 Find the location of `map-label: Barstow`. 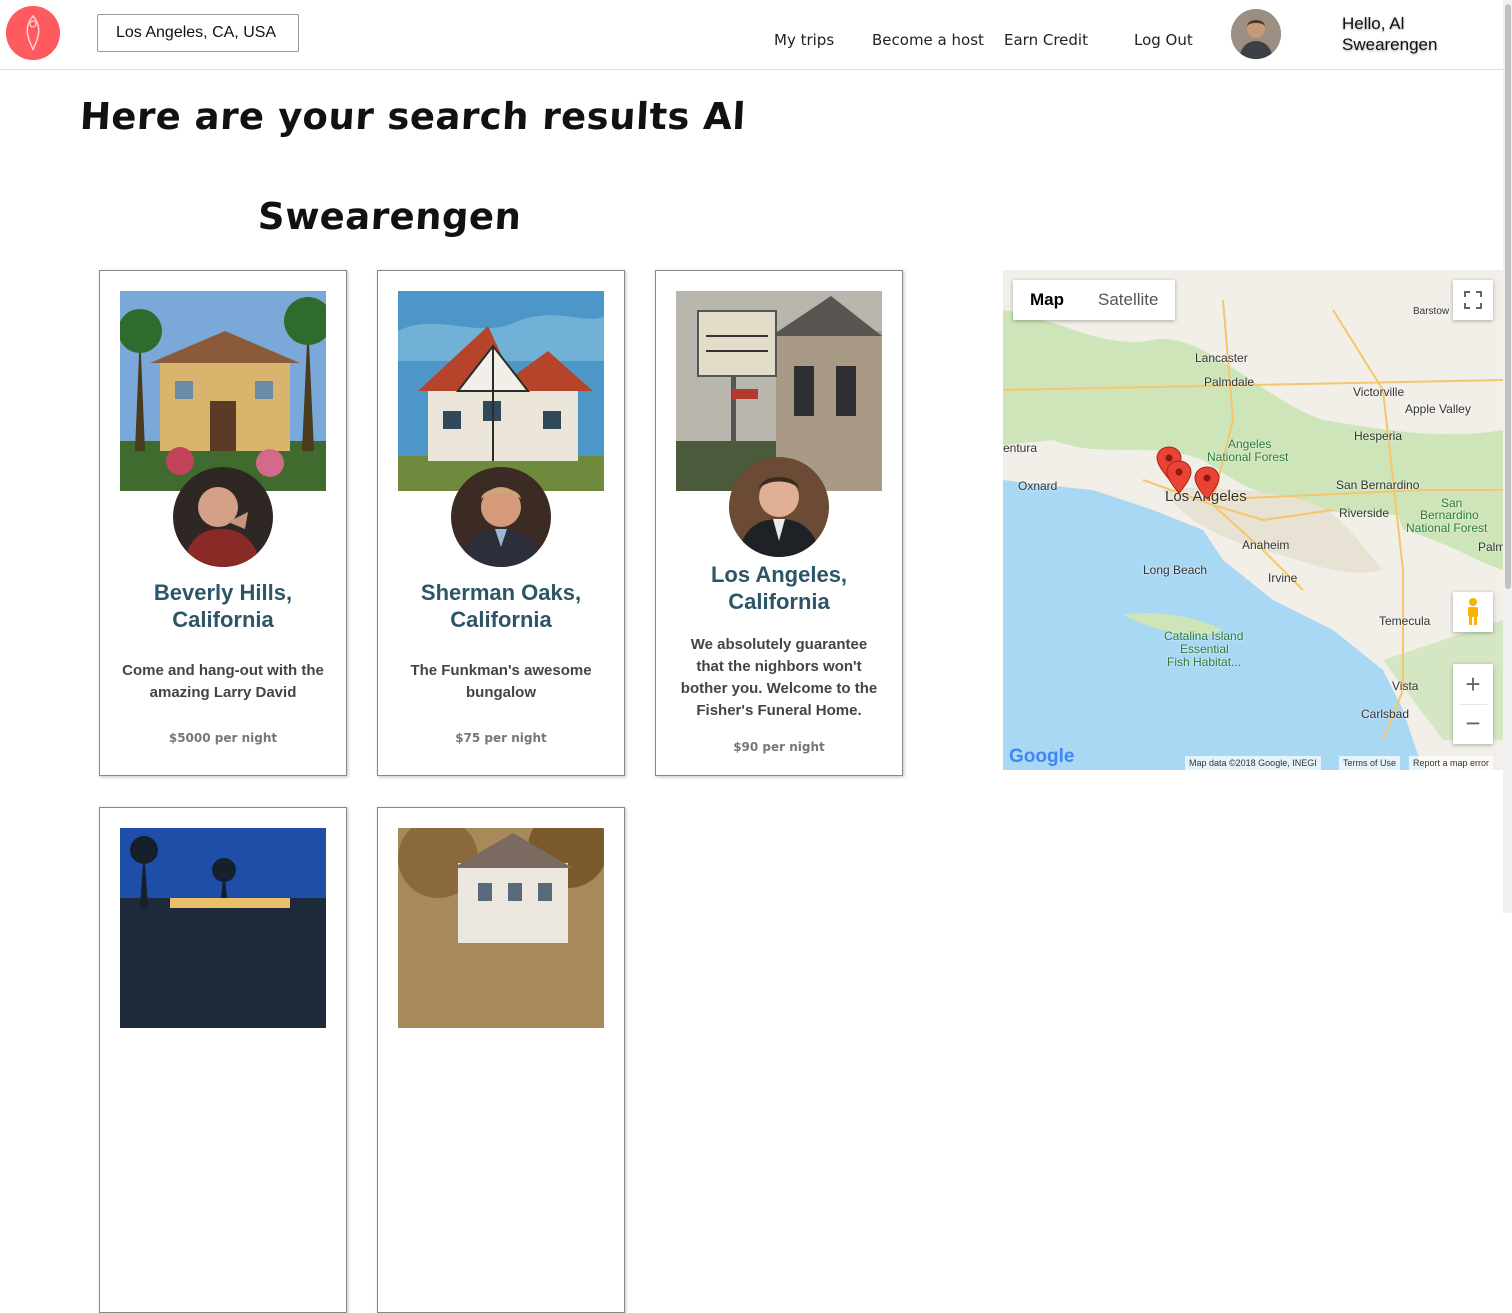

map-label: Barstow is located at coordinates (1431, 311).